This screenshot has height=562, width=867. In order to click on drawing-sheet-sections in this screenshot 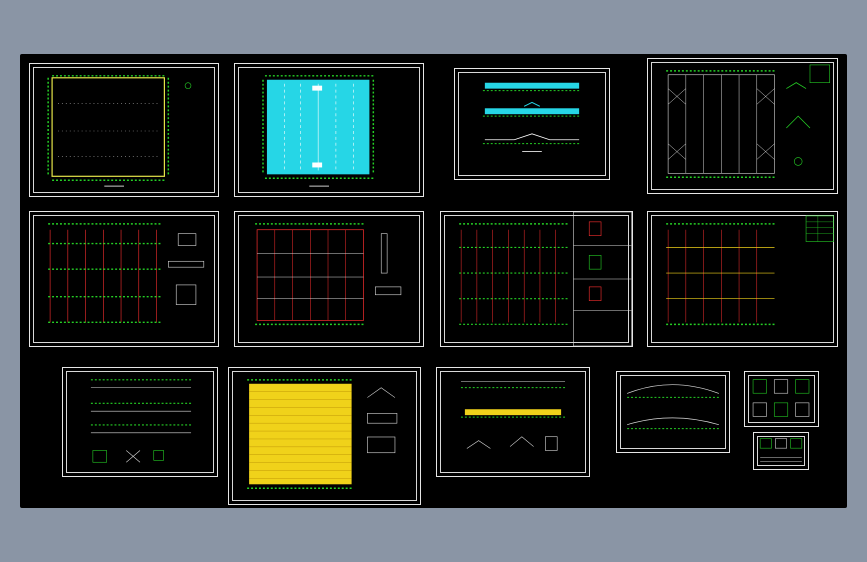, I will do `click(140, 422)`.